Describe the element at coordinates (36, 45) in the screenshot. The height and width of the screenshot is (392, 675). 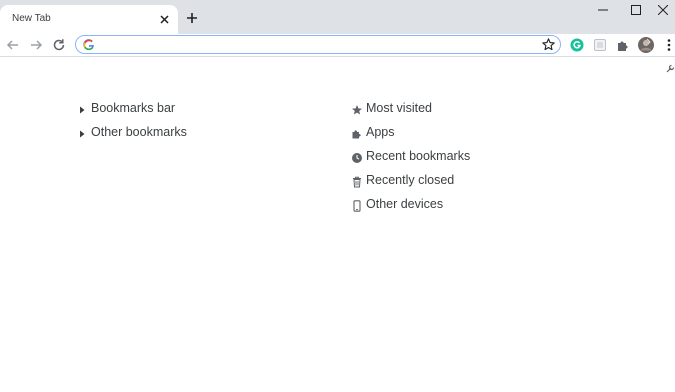
I see `forward-icon` at that location.